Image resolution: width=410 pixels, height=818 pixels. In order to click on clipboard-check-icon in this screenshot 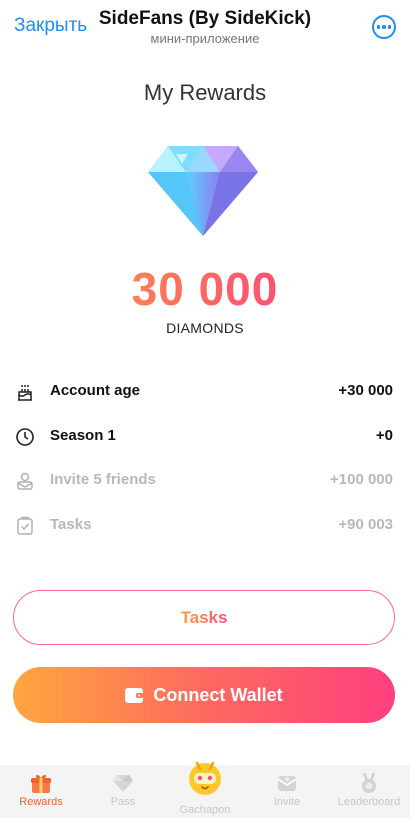, I will do `click(25, 525)`.